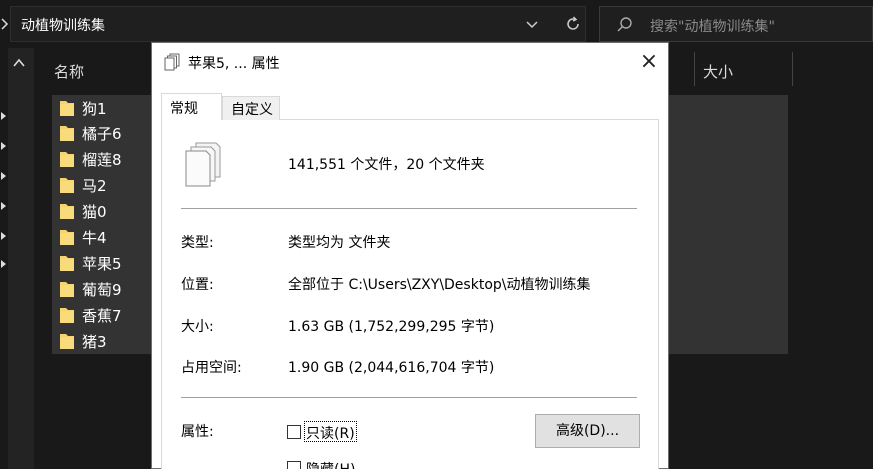 The height and width of the screenshot is (469, 873). I want to click on list-item: 牛4, so click(102, 236).